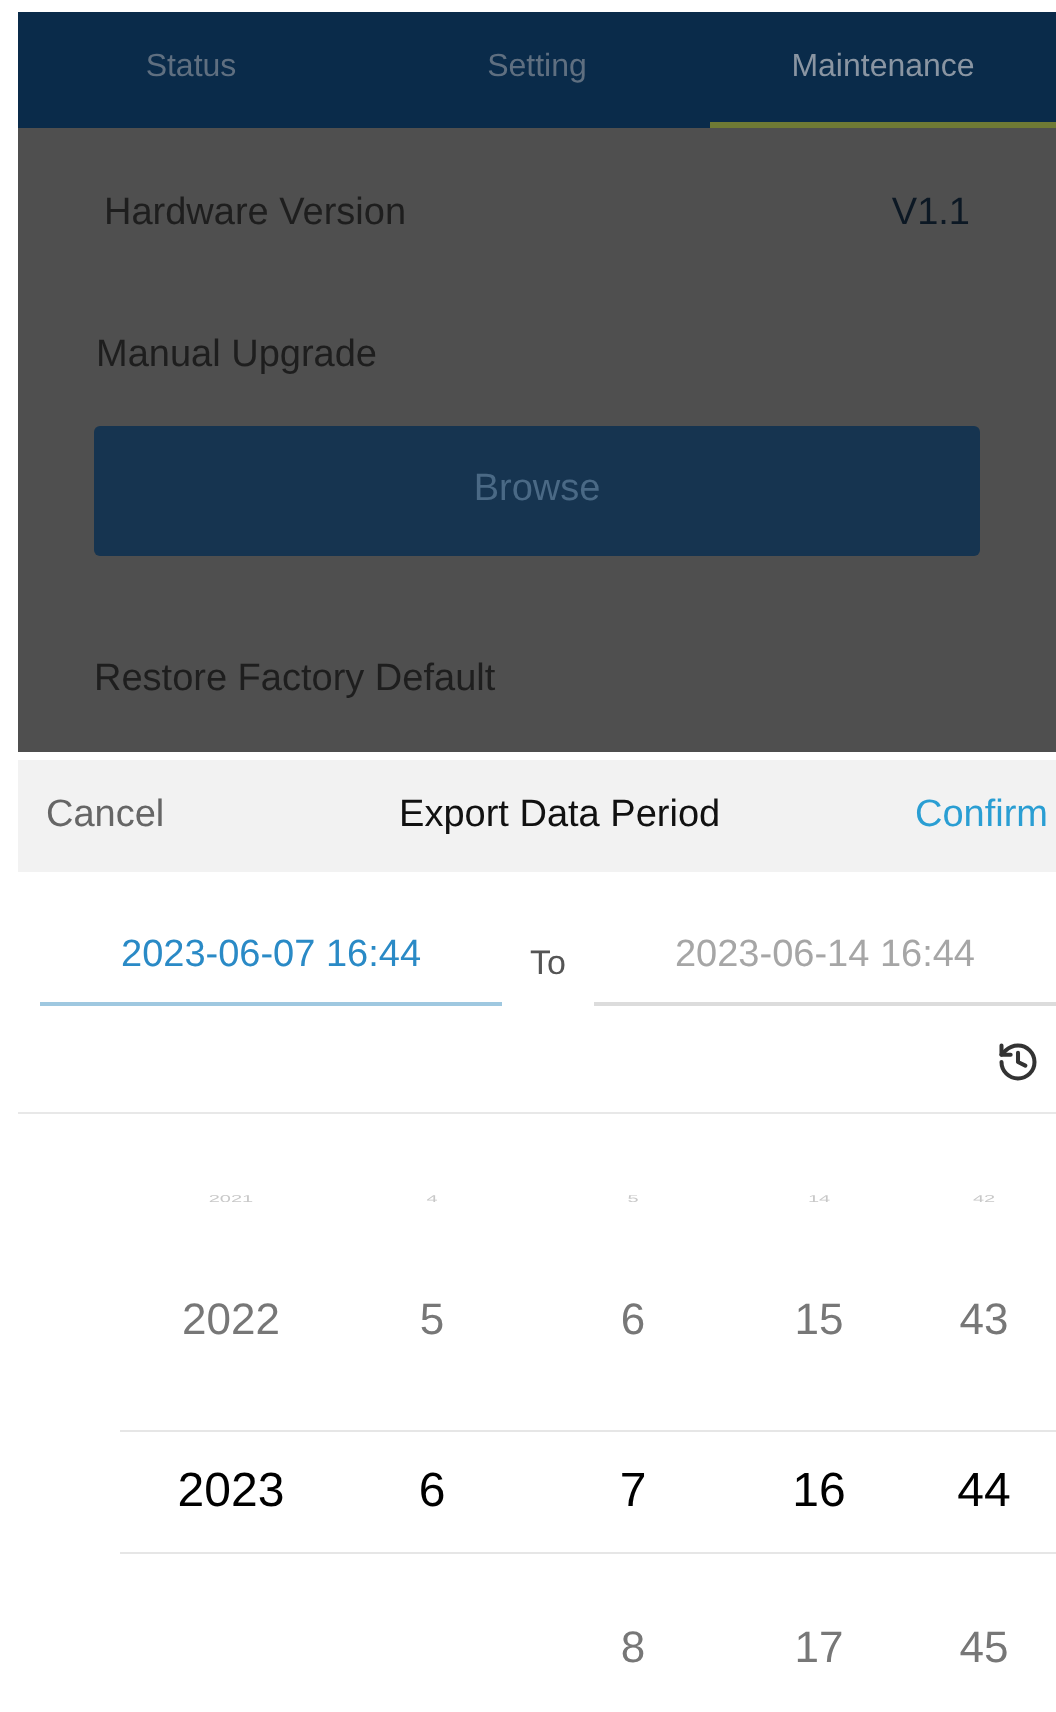 The image size is (1056, 1712). Describe the element at coordinates (984, 1646) in the screenshot. I see `picker-value: 45` at that location.